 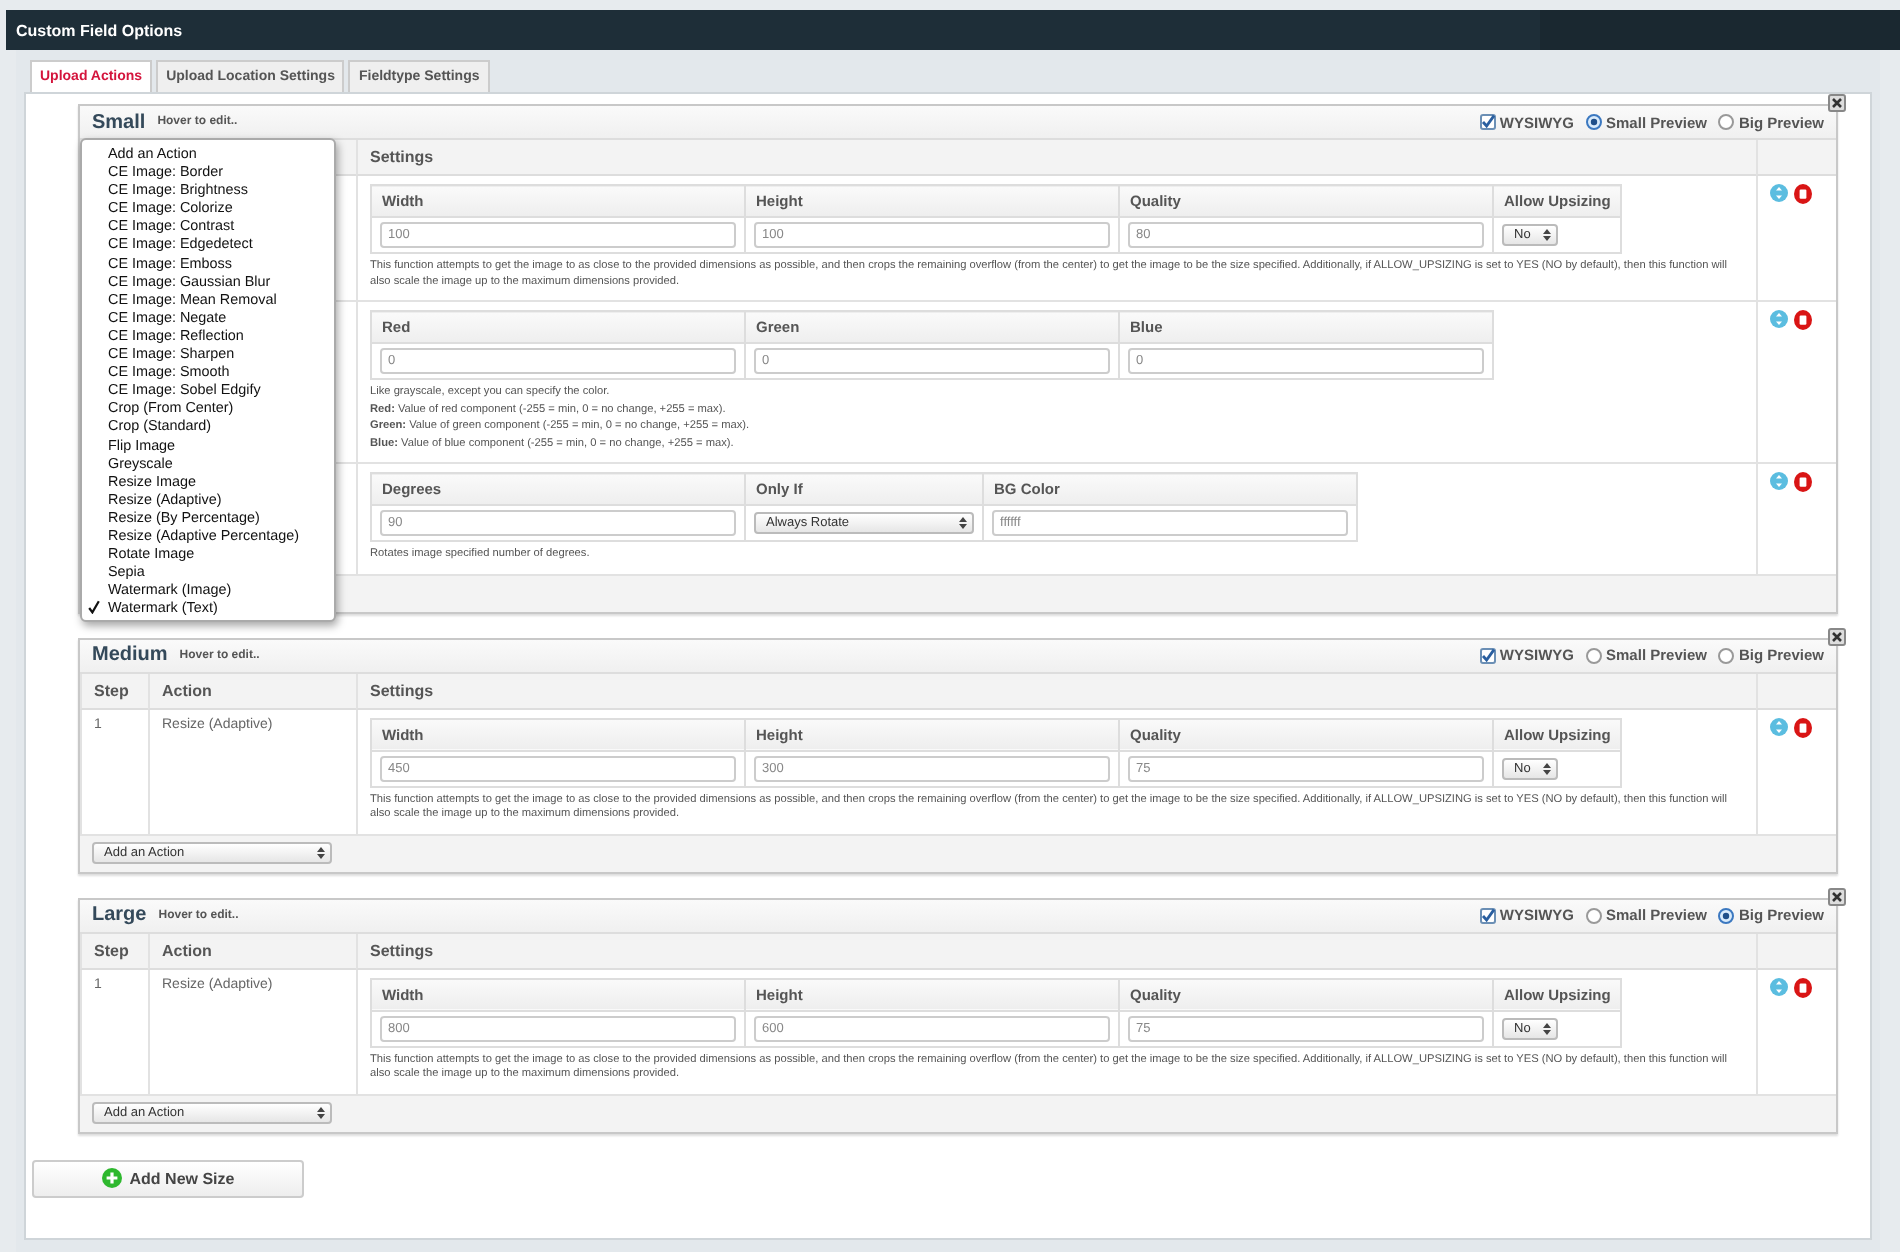 I want to click on add-new-size-button: Add New Size, so click(x=168, y=1178).